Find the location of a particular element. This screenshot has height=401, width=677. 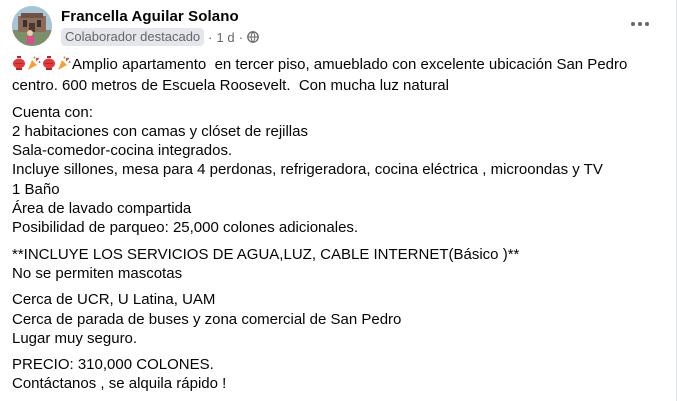

text-line: No se permiten mascotas is located at coordinates (97, 273).